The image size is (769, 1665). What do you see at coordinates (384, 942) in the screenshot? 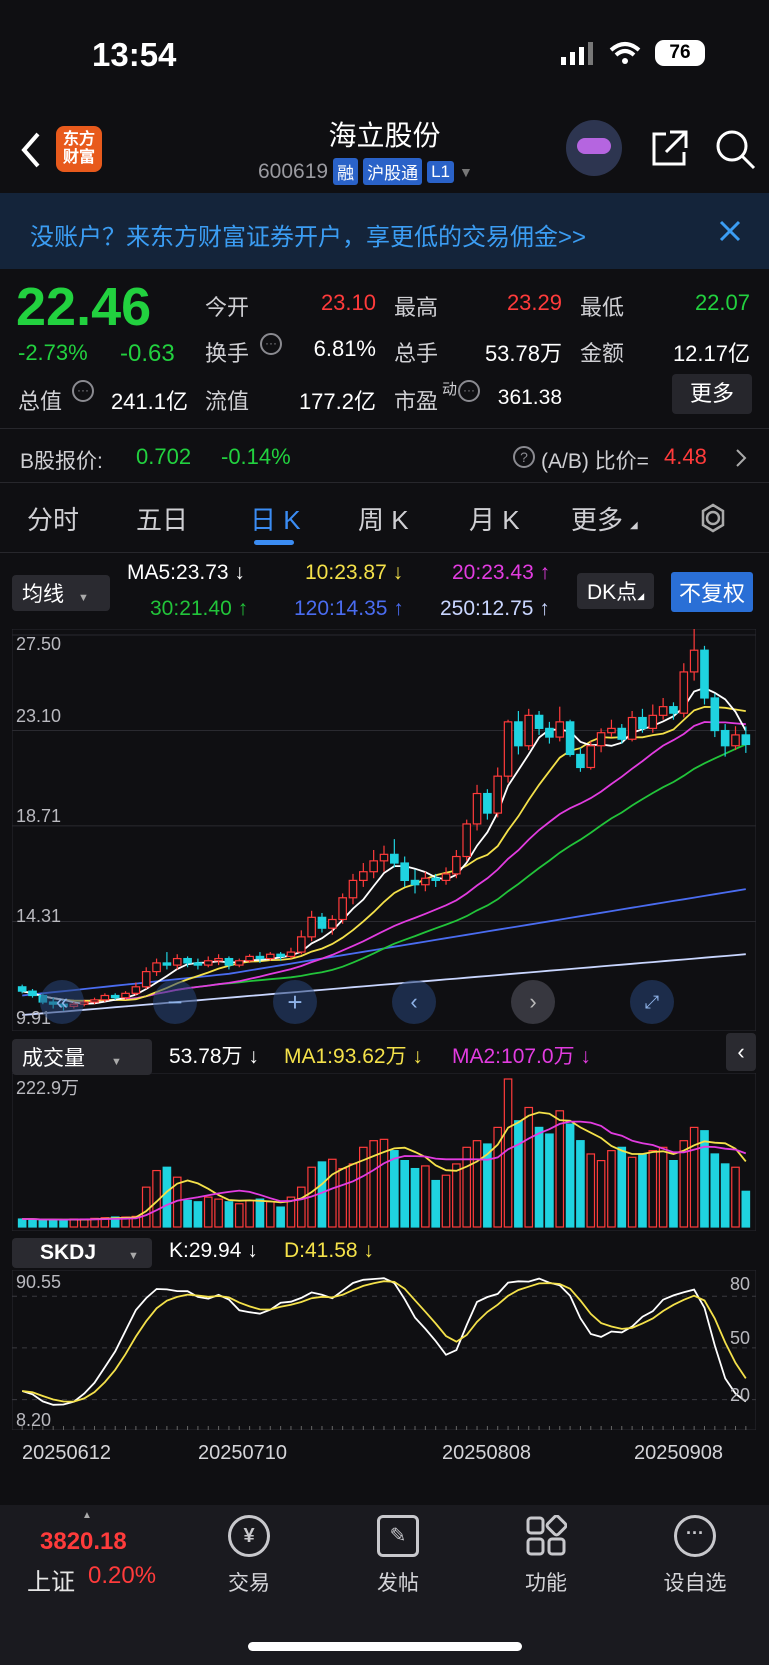
I see `ma120-line` at bounding box center [384, 942].